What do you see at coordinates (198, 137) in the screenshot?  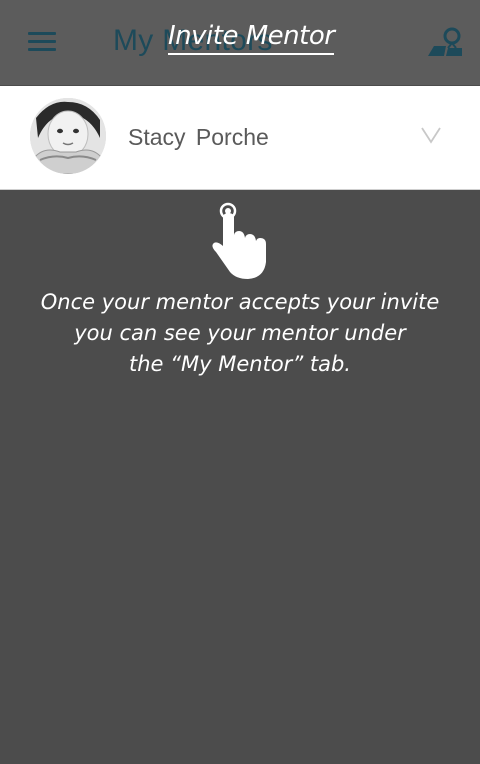 I see `mentor-name: Stacy Porche` at bounding box center [198, 137].